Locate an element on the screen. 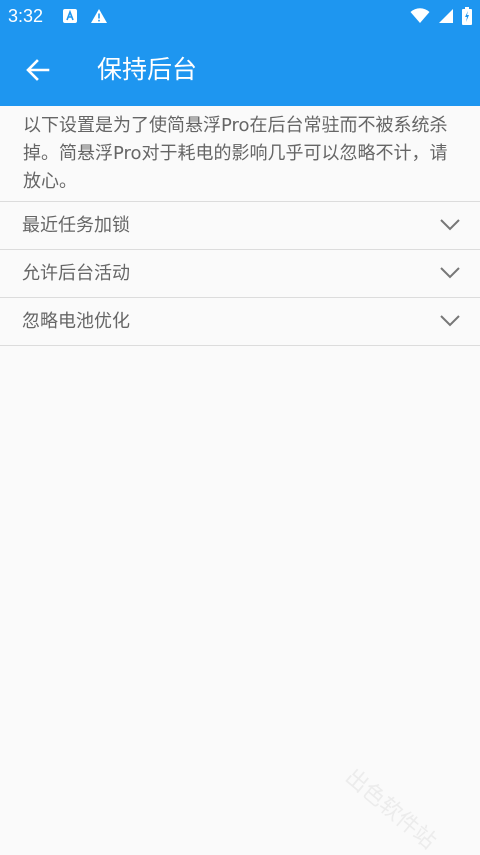 Image resolution: width=480 pixels, height=855 pixels. status-time: 3:32 is located at coordinates (26, 16).